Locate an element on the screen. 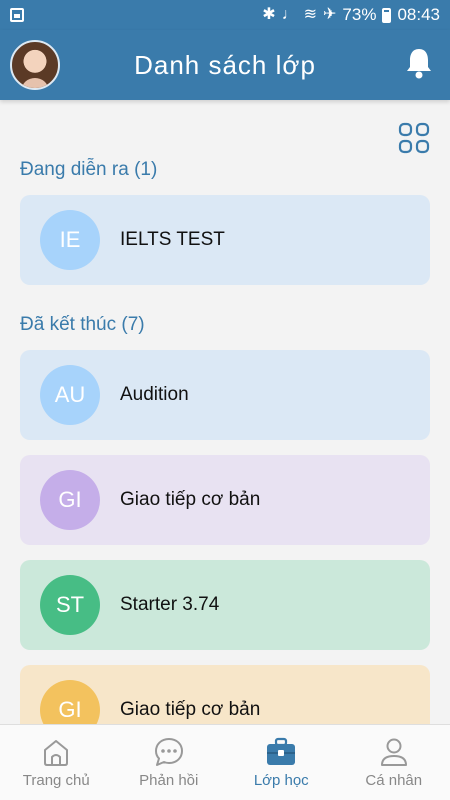 The height and width of the screenshot is (800, 450). airplane-icon: ✈ is located at coordinates (330, 14).